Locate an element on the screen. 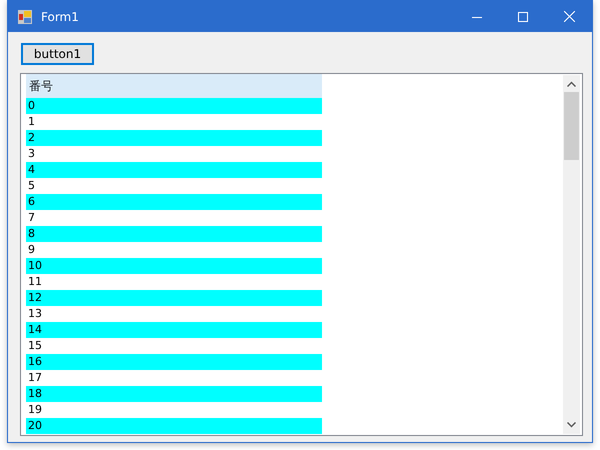  column-header: 番号 is located at coordinates (174, 86).